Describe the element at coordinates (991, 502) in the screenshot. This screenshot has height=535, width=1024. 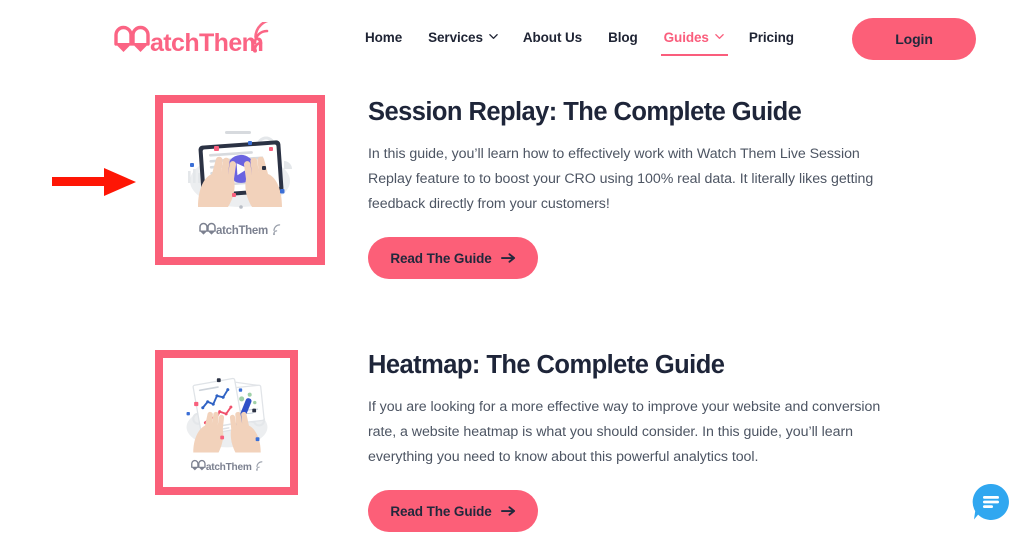
I see `chat-bubble-button` at that location.